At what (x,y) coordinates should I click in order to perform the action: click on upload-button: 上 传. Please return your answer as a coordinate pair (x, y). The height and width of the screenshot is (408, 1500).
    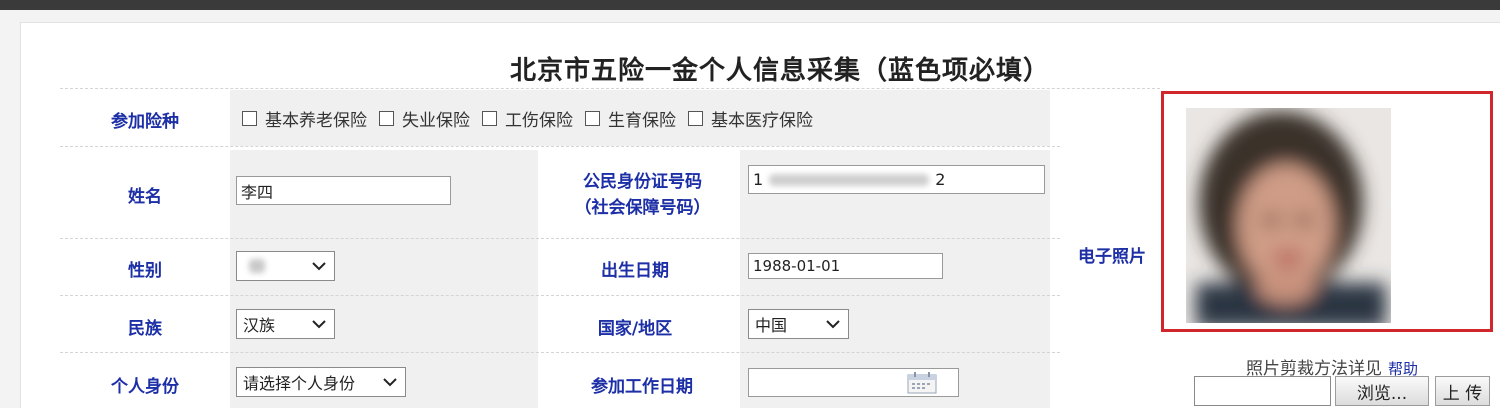
    Looking at the image, I should click on (1462, 391).